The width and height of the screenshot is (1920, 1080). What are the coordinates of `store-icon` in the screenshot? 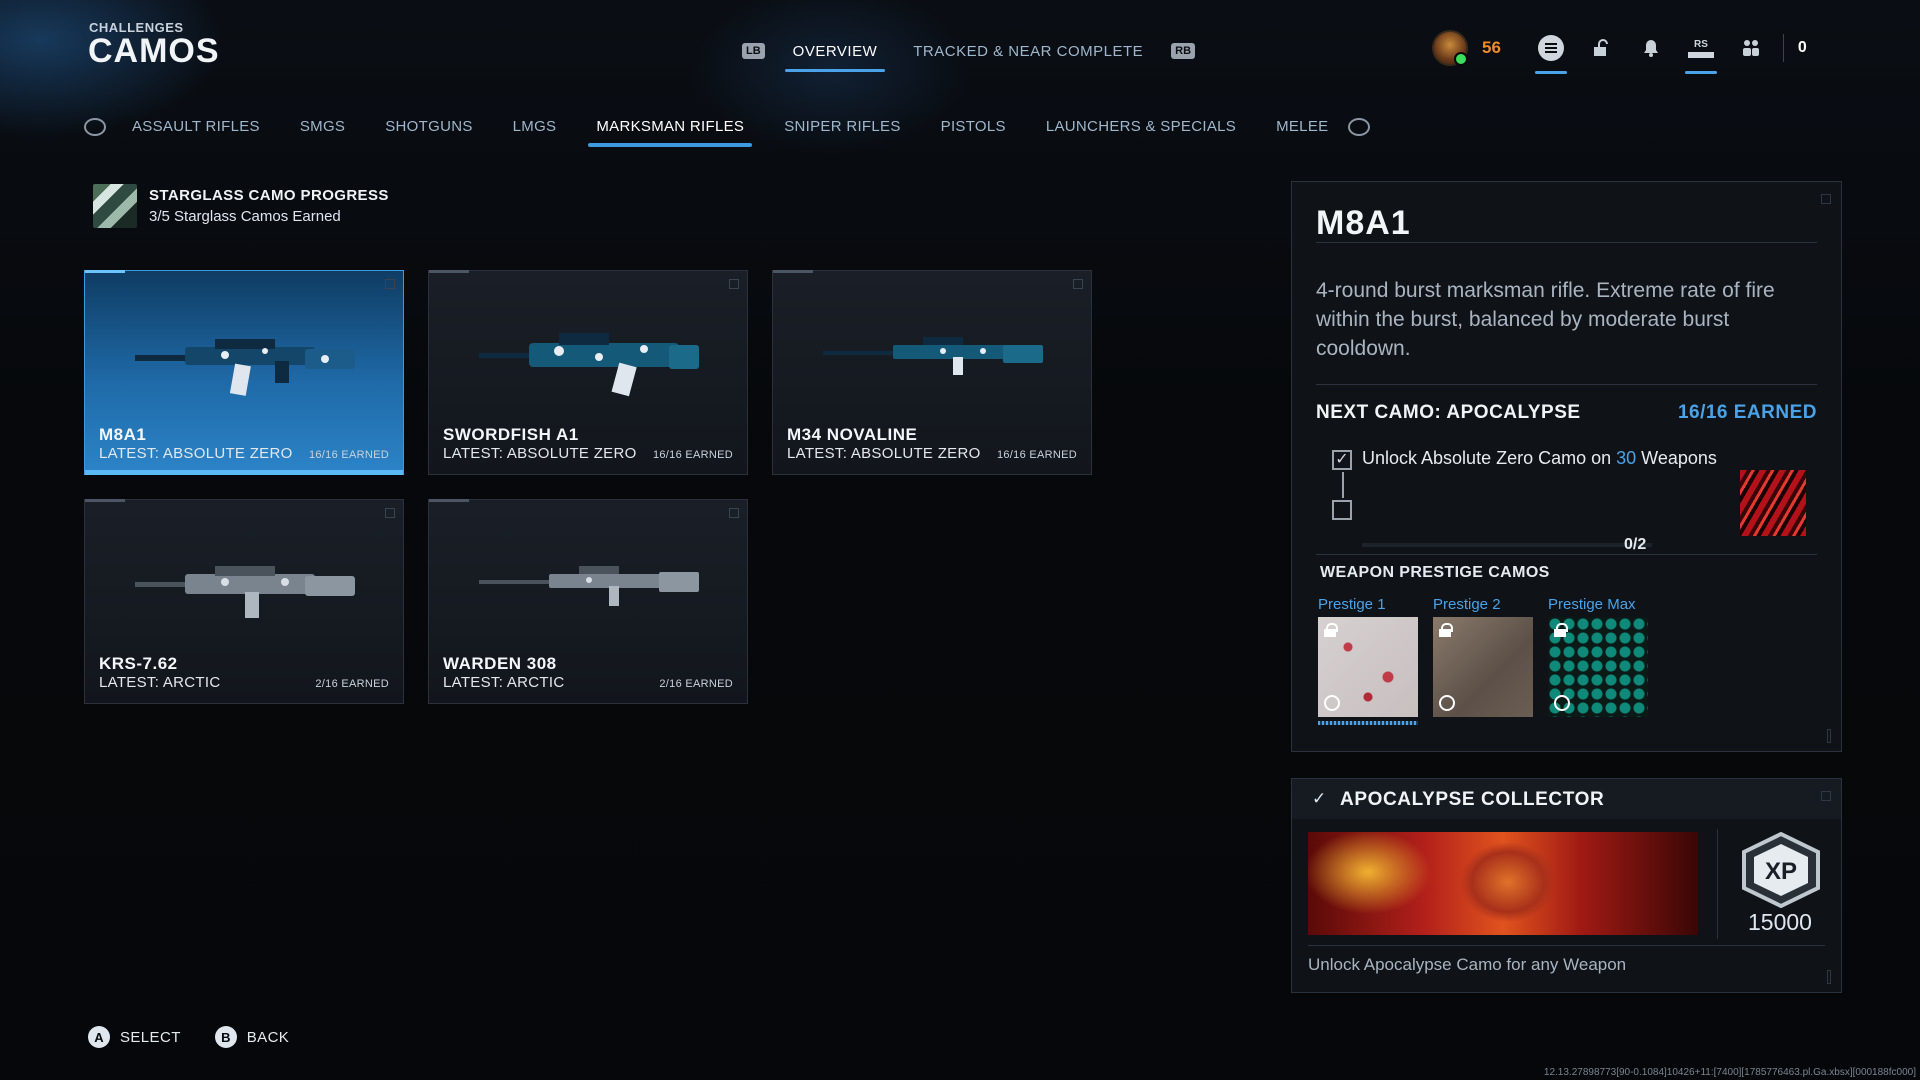 It's located at (1601, 48).